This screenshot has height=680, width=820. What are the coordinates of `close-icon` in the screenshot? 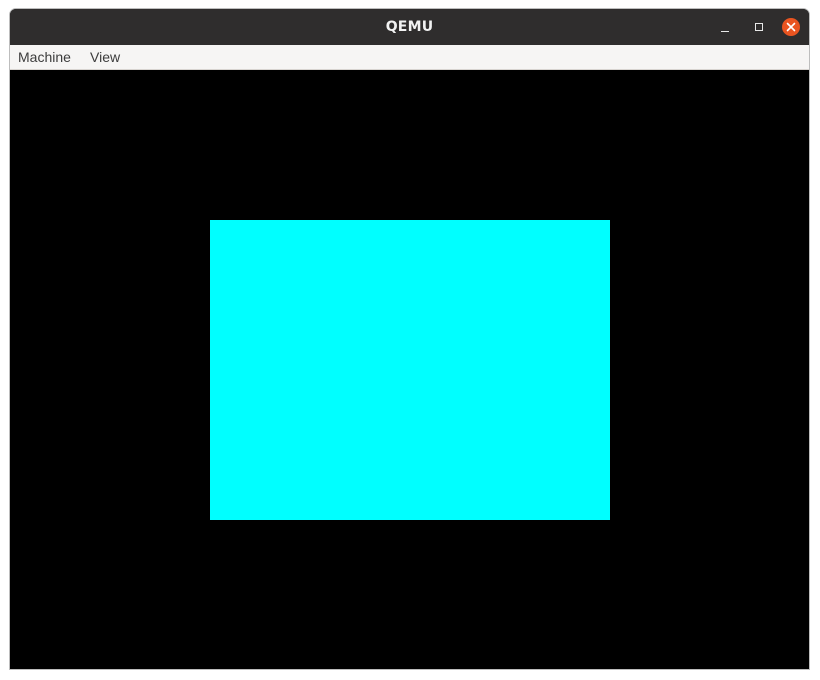 It's located at (791, 27).